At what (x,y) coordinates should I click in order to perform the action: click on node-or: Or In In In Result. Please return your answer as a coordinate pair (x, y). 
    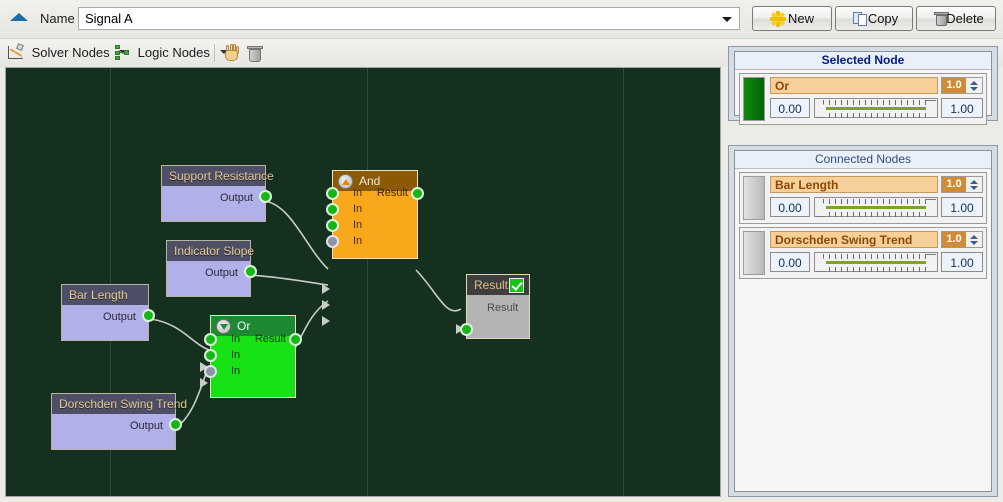
    Looking at the image, I should click on (251, 356).